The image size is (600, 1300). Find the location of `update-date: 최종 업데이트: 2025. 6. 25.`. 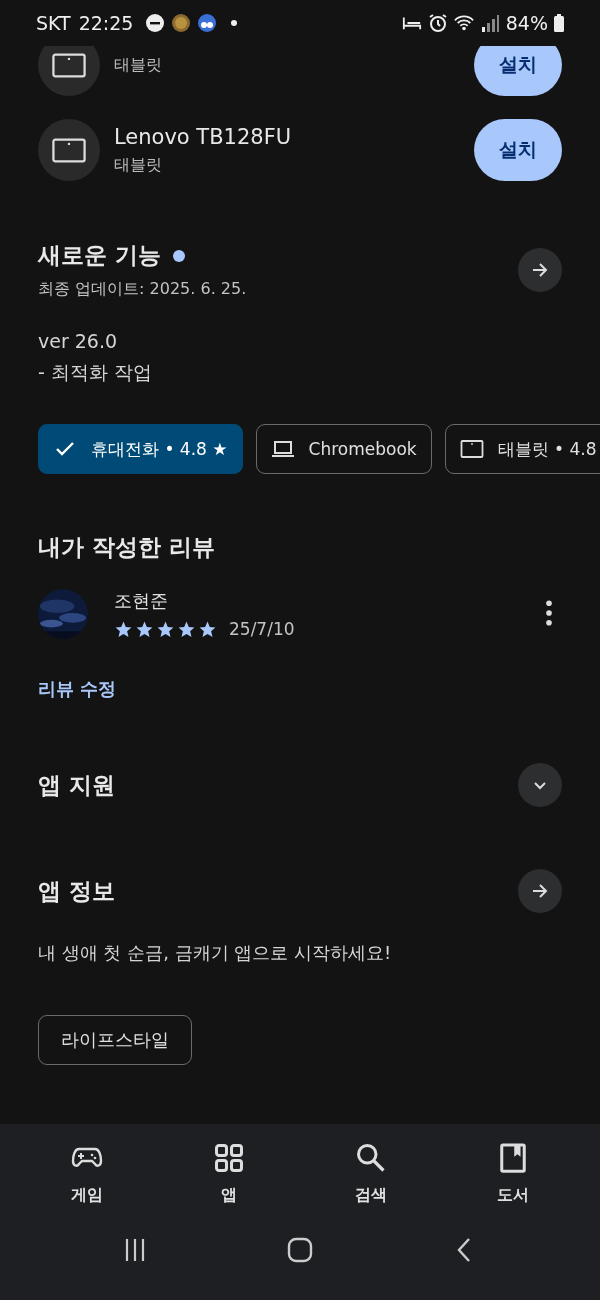

update-date: 최종 업데이트: 2025. 6. 25. is located at coordinates (142, 289).